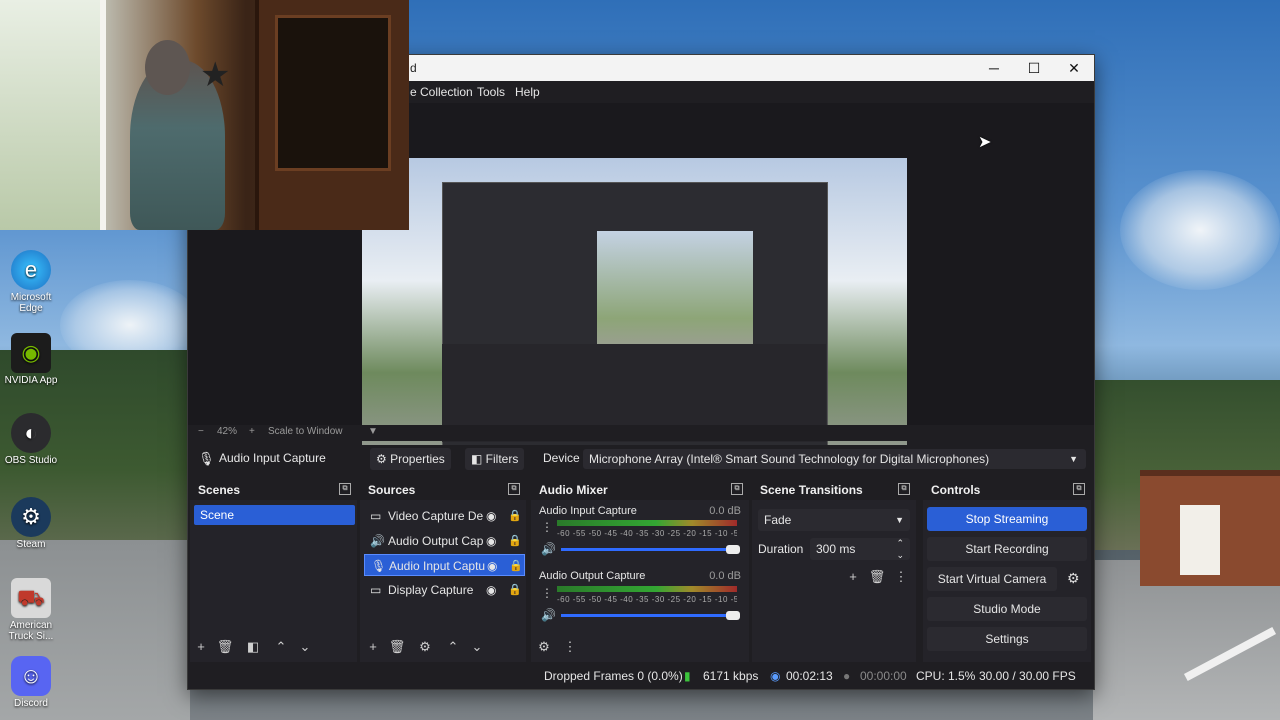 This screenshot has height=720, width=1280. What do you see at coordinates (502, 459) in the screenshot?
I see `filters-label: Filters` at bounding box center [502, 459].